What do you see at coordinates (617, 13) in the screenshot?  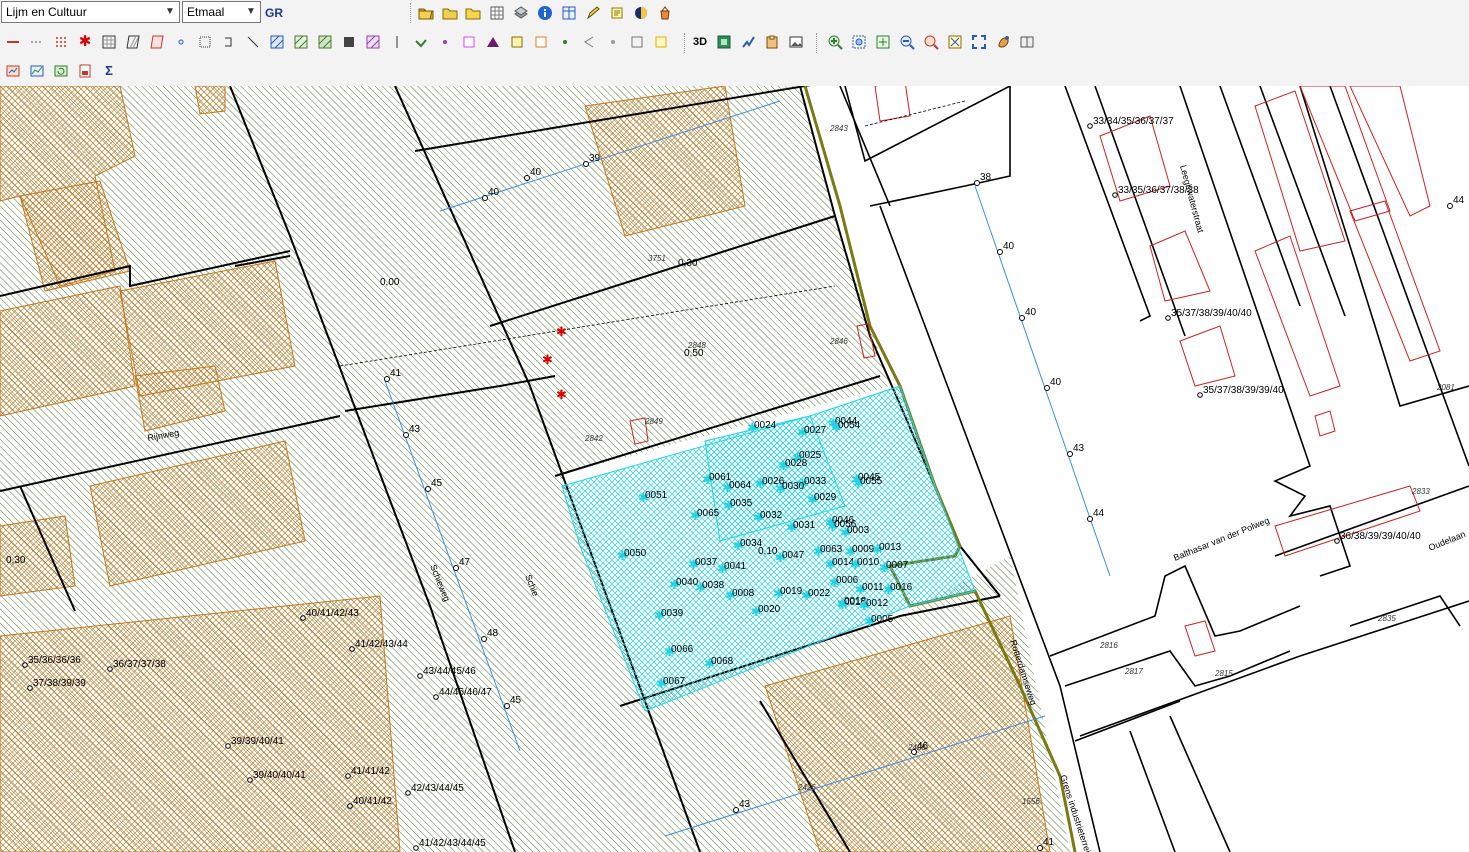 I see `notes-icon` at bounding box center [617, 13].